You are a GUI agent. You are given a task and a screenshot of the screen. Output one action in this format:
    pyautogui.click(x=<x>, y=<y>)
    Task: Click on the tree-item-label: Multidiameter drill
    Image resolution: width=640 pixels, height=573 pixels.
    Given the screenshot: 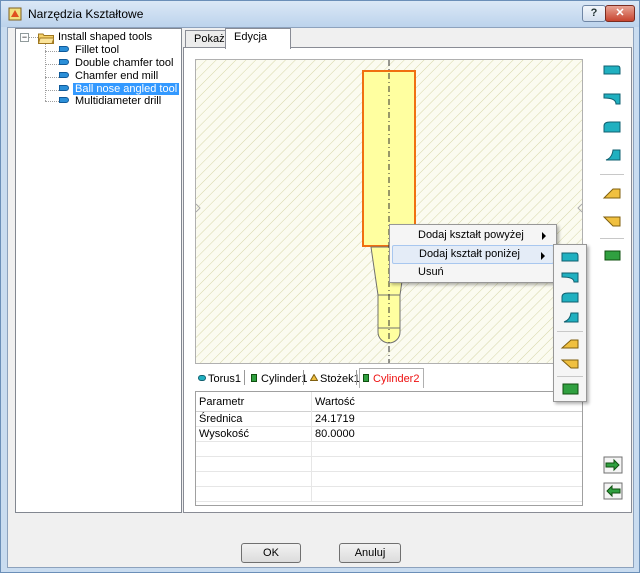 What is the action you would take?
    pyautogui.click(x=118, y=101)
    